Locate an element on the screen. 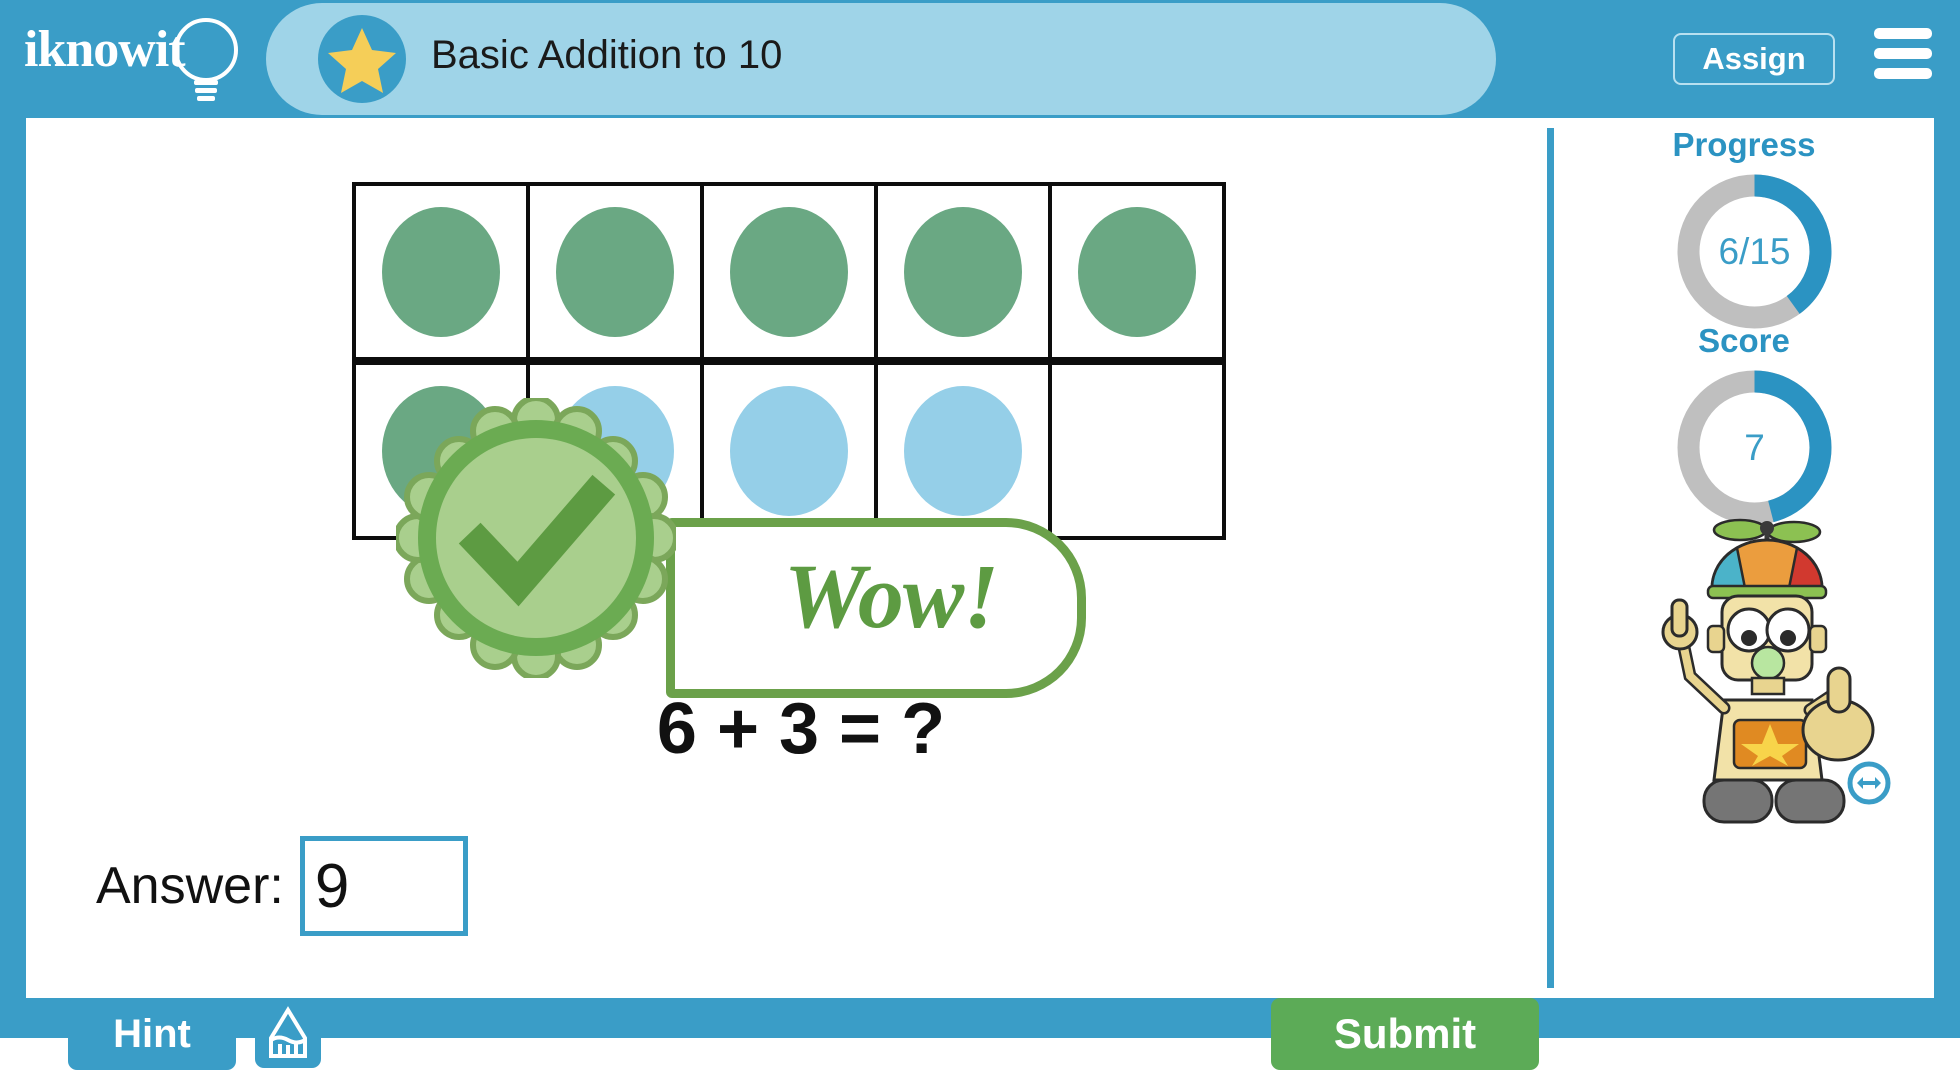 The height and width of the screenshot is (1071, 1960). star-badge is located at coordinates (362, 59).